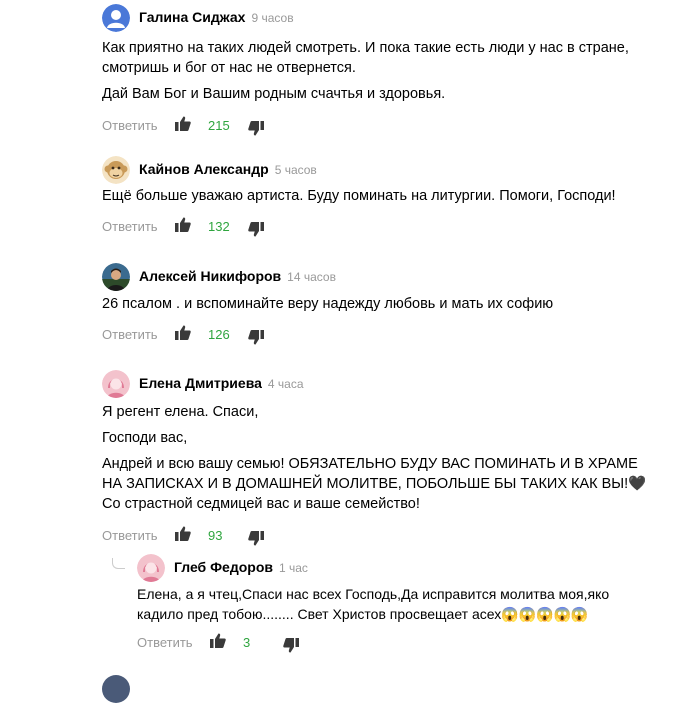 This screenshot has height=703, width=700. What do you see at coordinates (382, 277) in the screenshot?
I see `comment-header: Алексей Никифоров 14 часов` at bounding box center [382, 277].